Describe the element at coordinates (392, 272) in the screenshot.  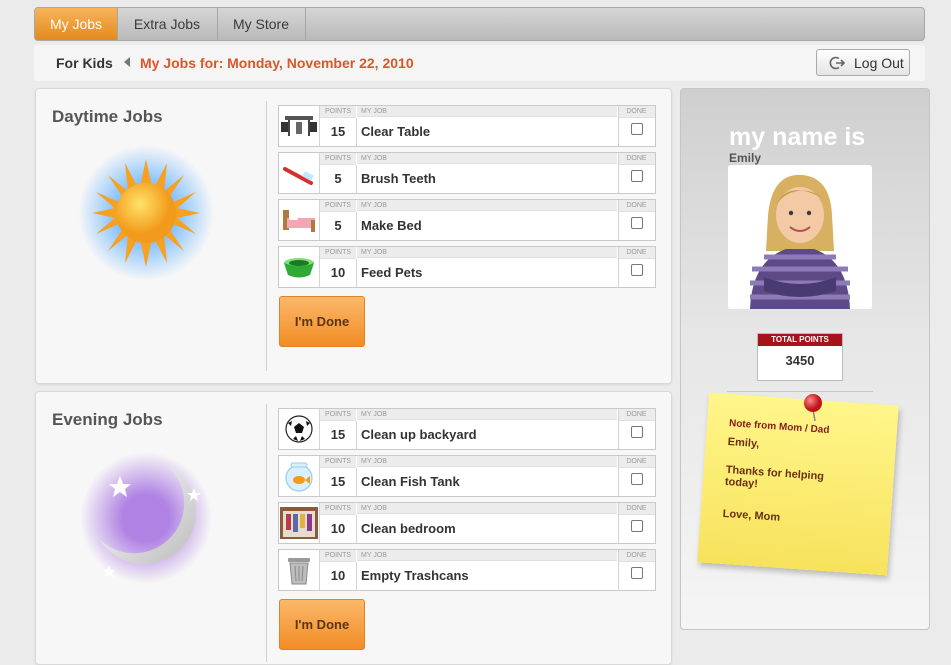
I see `job-name: Feed Pets` at that location.